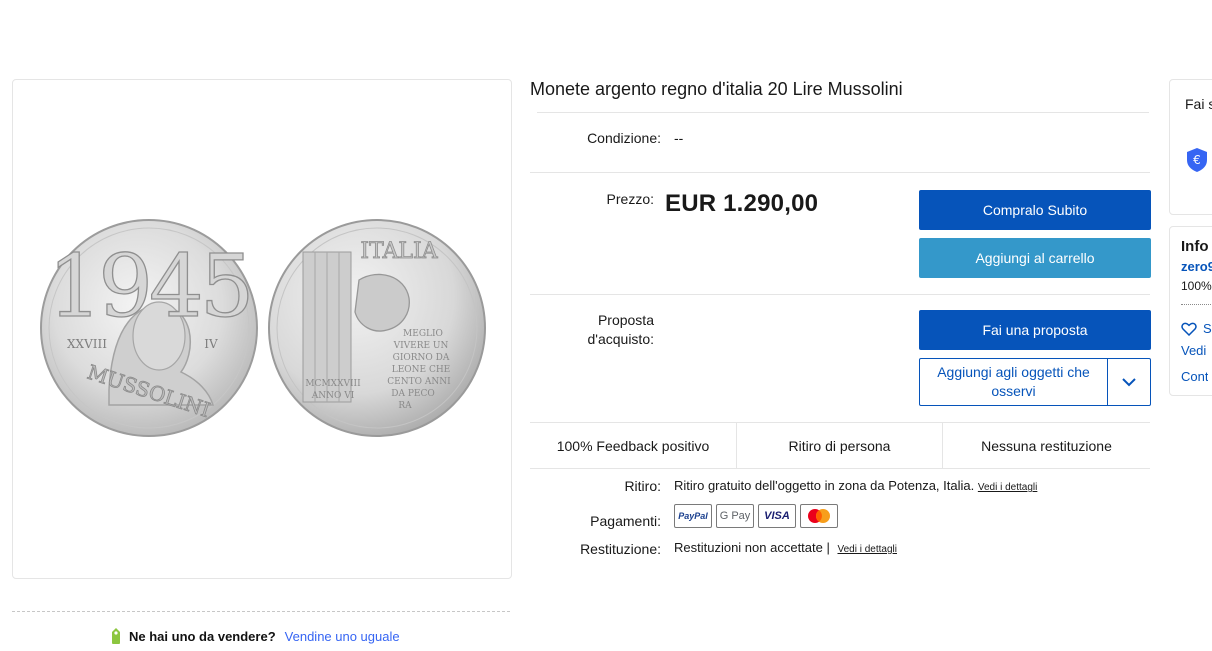 The height and width of the screenshot is (651, 1212). What do you see at coordinates (202, 636) in the screenshot?
I see `sell-question: Ne hai uno da vendere?` at bounding box center [202, 636].